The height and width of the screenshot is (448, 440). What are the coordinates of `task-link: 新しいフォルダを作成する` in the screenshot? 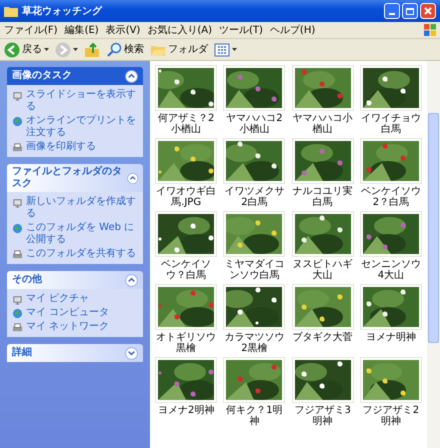 It's located at (82, 208).